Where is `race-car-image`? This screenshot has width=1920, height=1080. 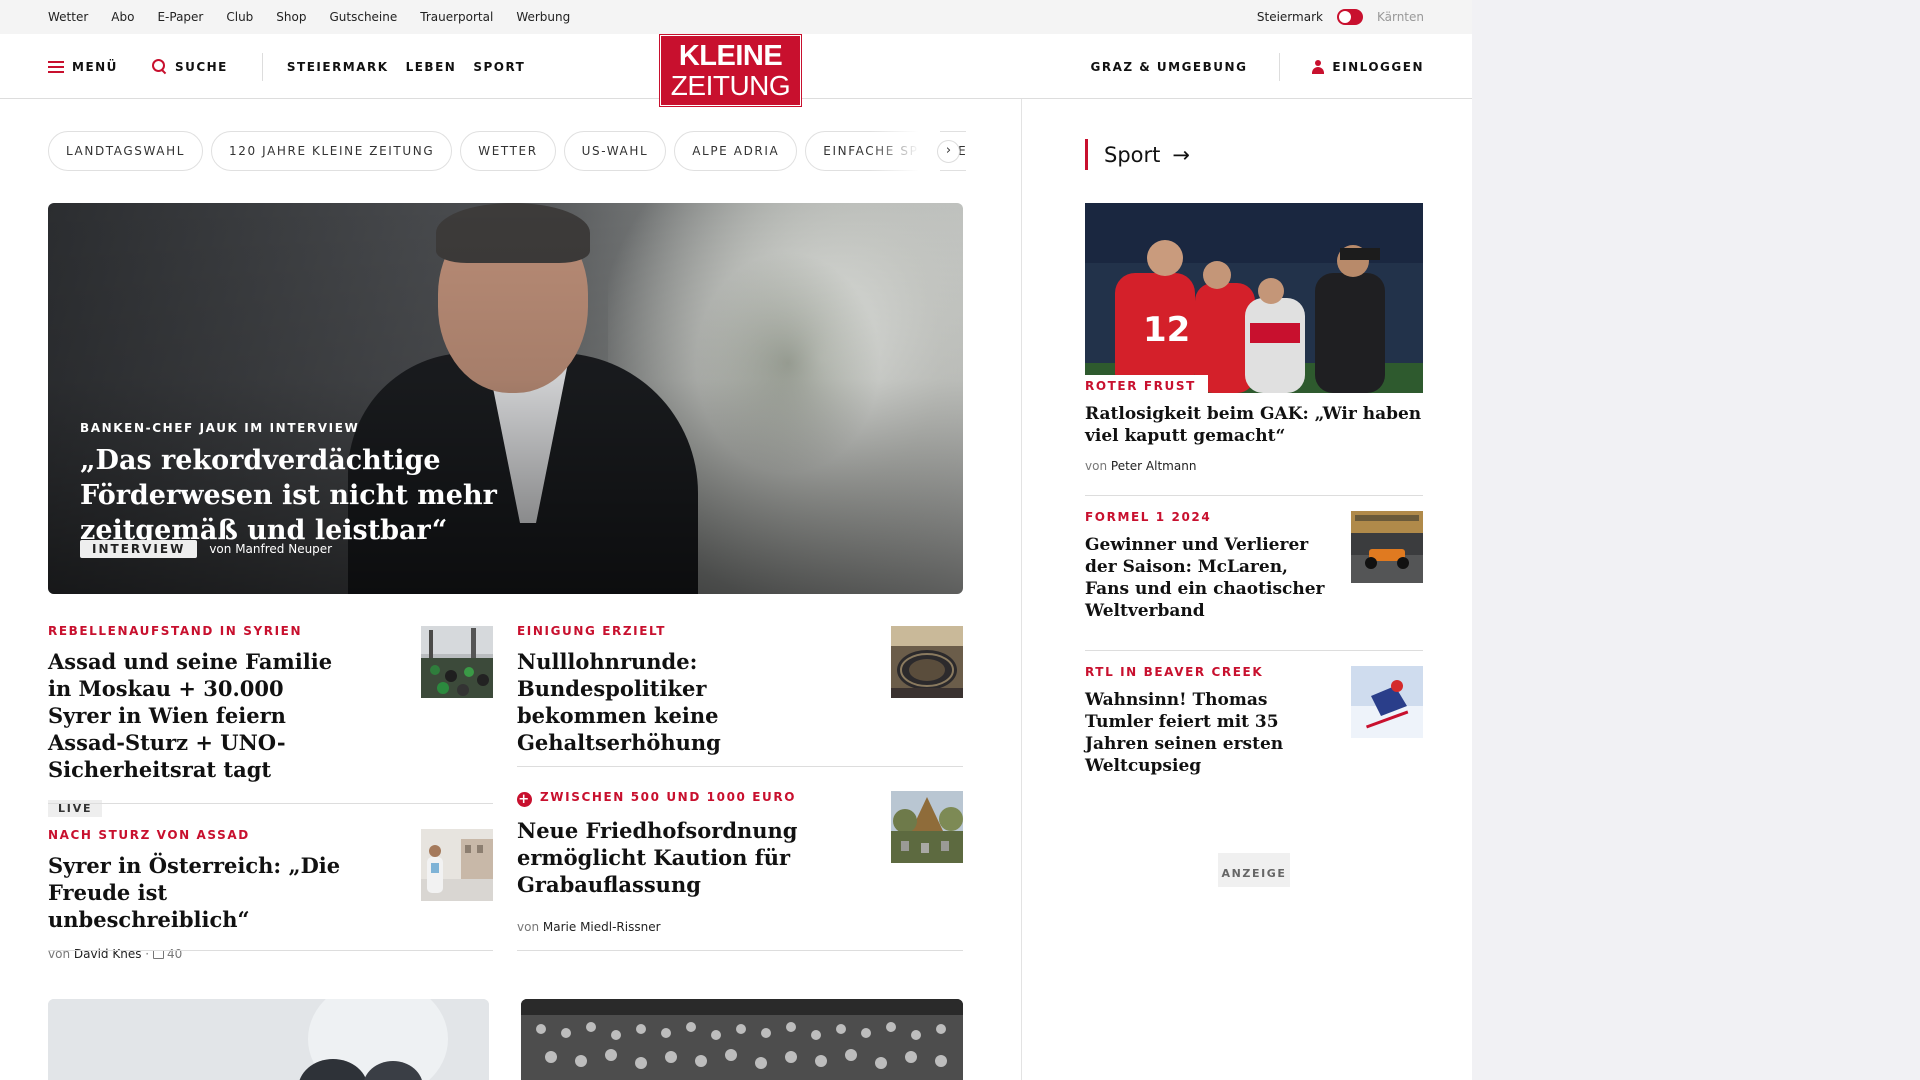
race-car-image is located at coordinates (1387, 547).